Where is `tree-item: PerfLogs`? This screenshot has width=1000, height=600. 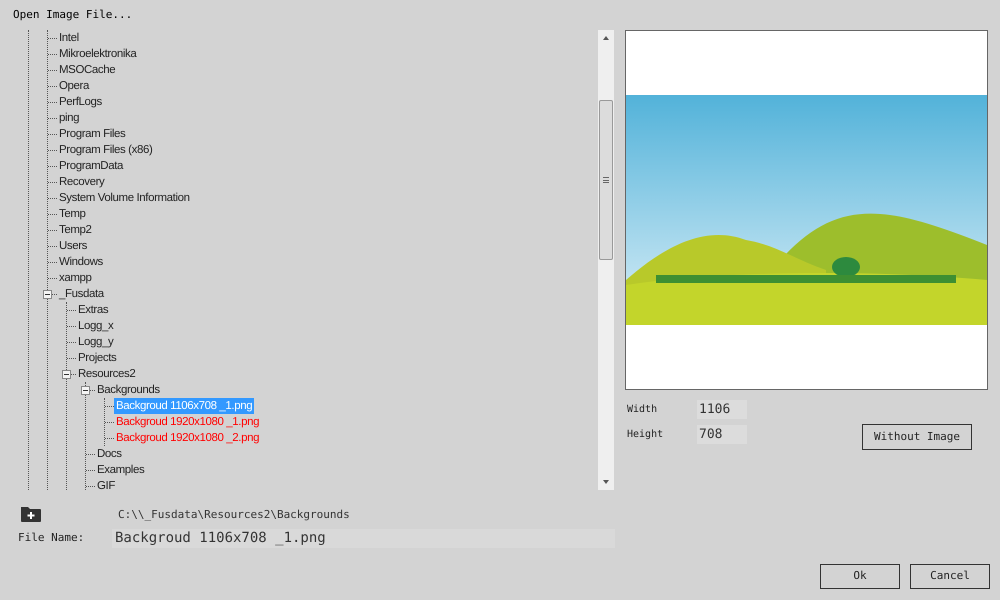 tree-item: PerfLogs is located at coordinates (80, 102).